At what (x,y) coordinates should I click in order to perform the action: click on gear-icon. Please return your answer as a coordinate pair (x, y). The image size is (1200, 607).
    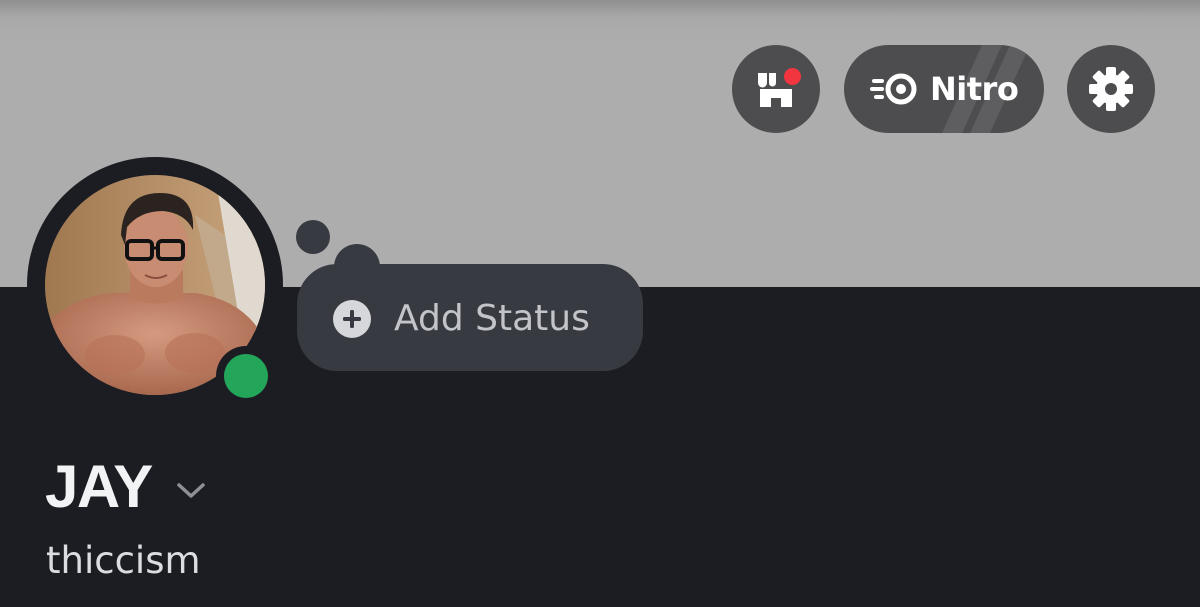
    Looking at the image, I should click on (1111, 89).